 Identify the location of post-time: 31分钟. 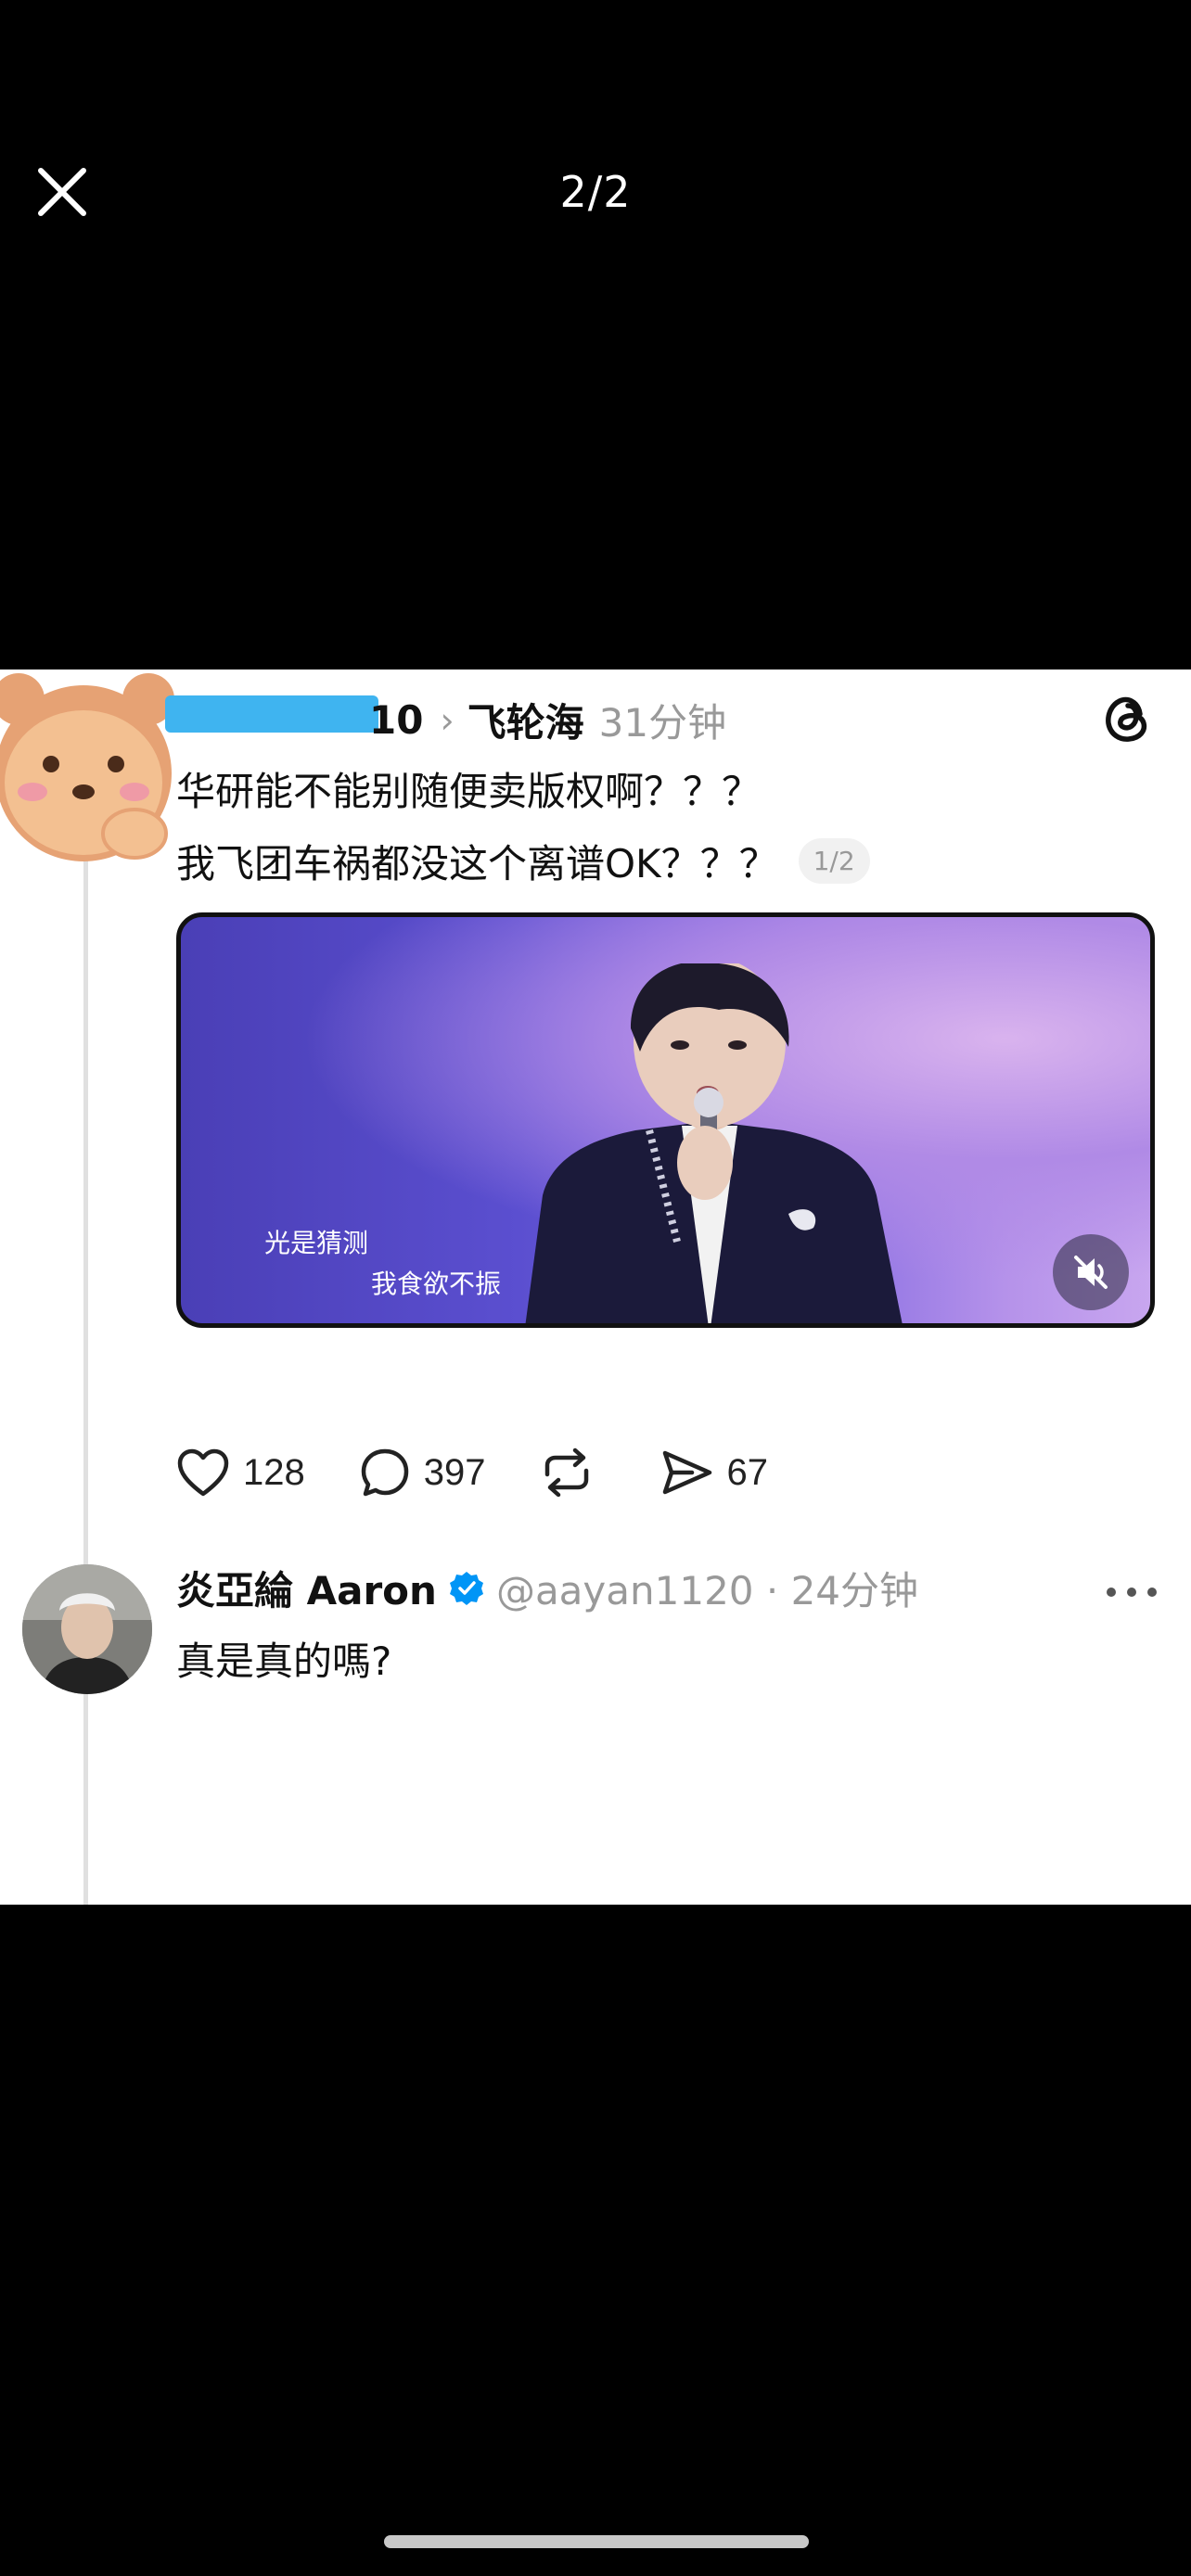
(662, 723).